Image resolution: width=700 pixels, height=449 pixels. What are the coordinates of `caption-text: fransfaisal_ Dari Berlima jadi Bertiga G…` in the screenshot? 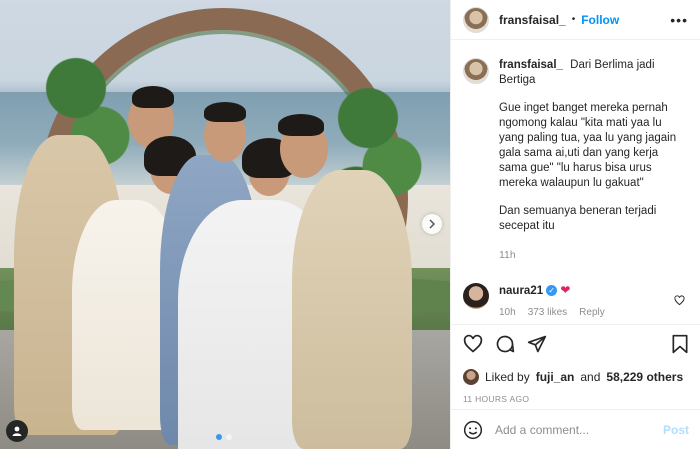 It's located at (594, 152).